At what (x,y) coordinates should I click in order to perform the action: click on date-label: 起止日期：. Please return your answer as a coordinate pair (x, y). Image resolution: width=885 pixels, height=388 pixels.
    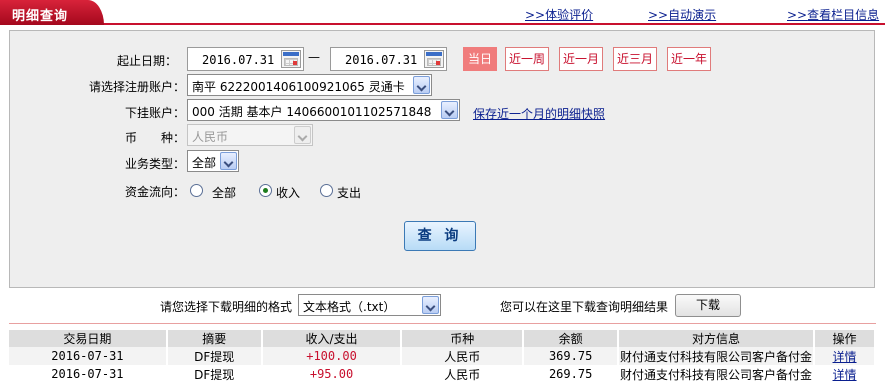
    Looking at the image, I should click on (147, 61).